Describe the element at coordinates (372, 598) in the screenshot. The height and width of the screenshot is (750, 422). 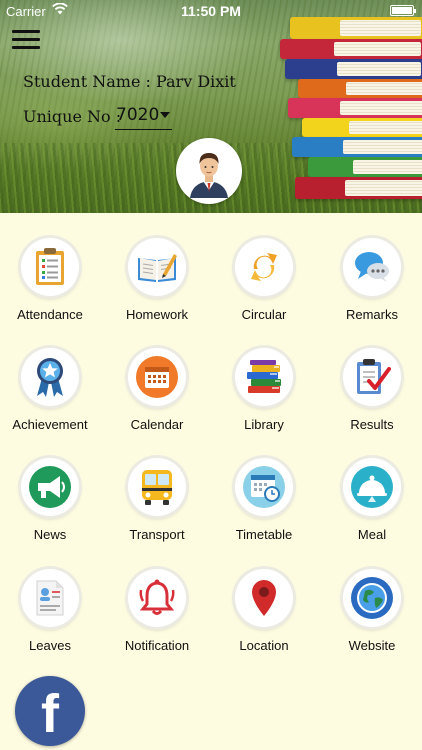
I see `globe-icon` at that location.